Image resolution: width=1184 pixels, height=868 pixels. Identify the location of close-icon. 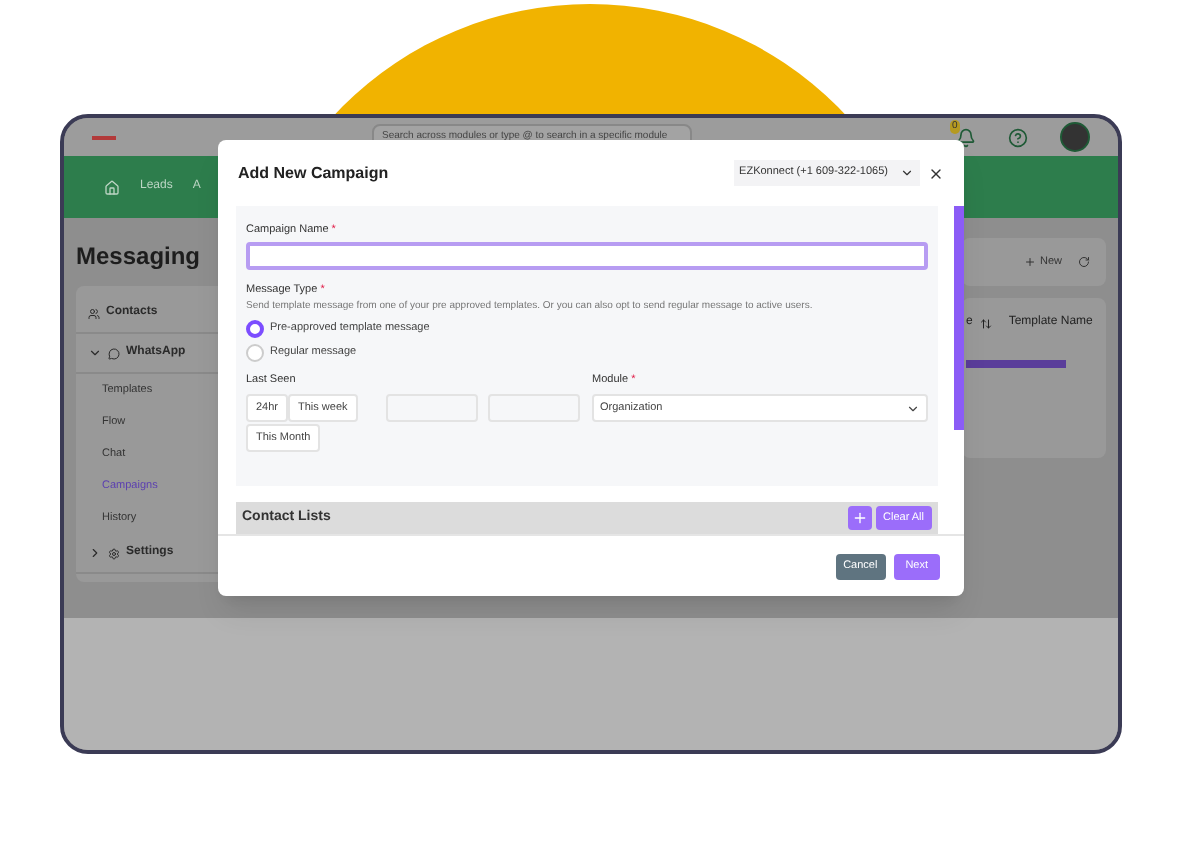
(936, 173).